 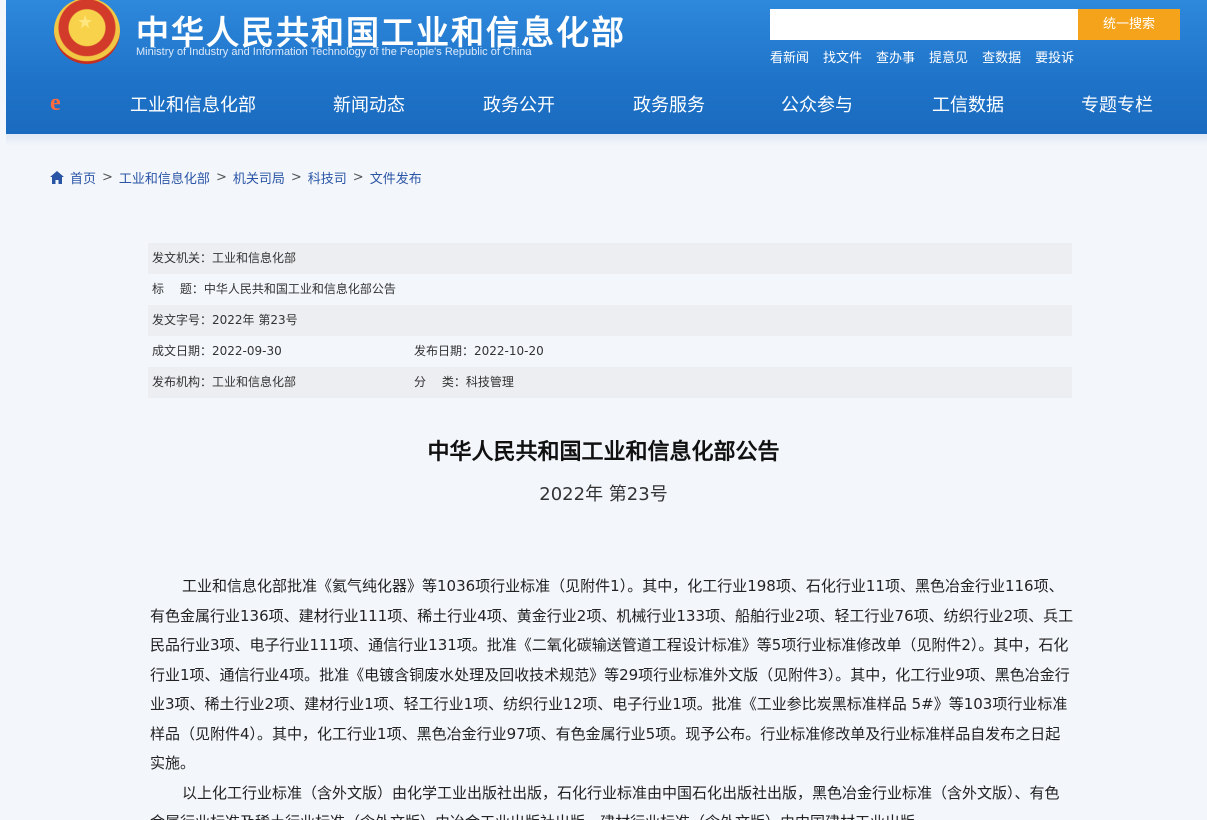 What do you see at coordinates (895, 56) in the screenshot?
I see `quick-link-services: 查办事` at bounding box center [895, 56].